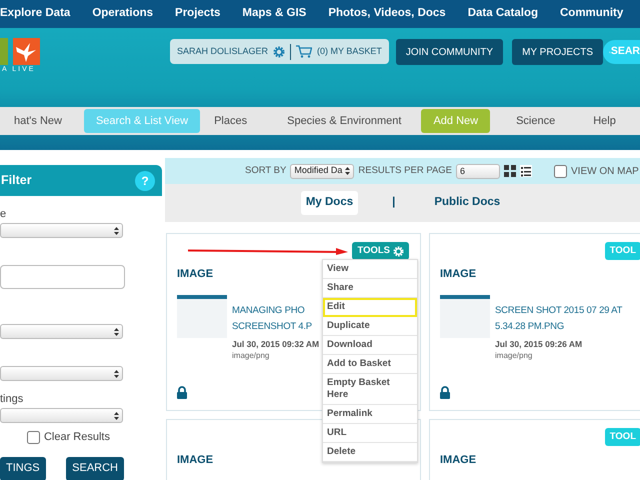 Image resolution: width=640 pixels, height=480 pixels. I want to click on menu-tab: hat's New, so click(44, 121).